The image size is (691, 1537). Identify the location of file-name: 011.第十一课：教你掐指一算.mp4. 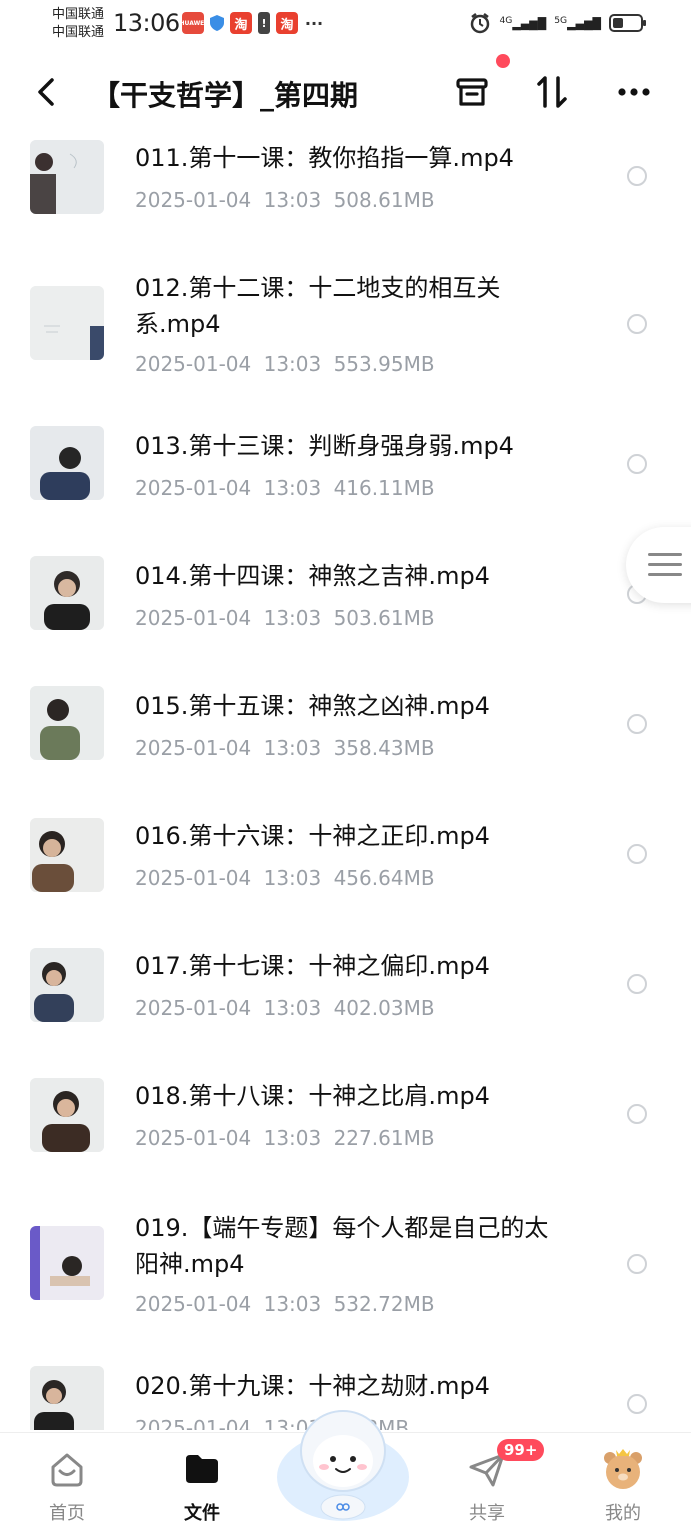
(324, 158).